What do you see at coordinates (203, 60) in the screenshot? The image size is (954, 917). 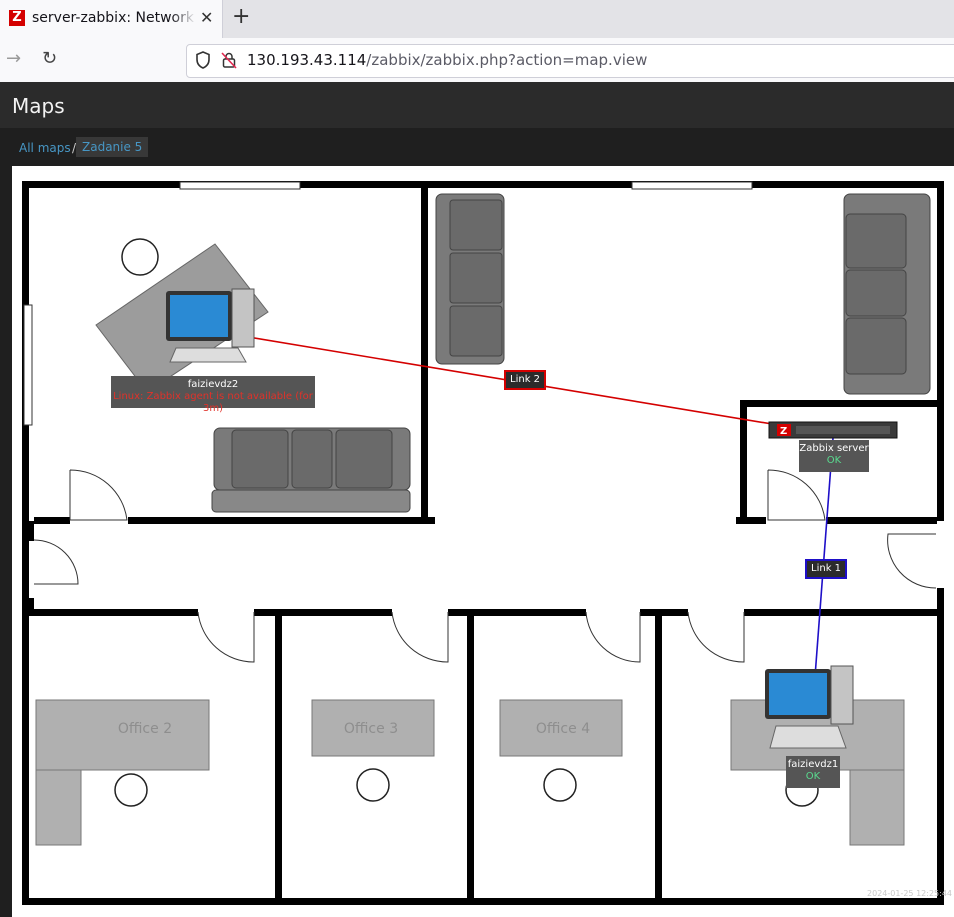 I see `shield-icon` at bounding box center [203, 60].